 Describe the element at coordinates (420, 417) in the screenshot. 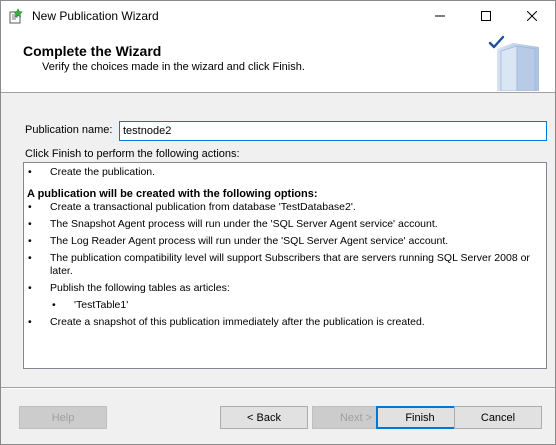

I see `finish-button: Finish` at that location.